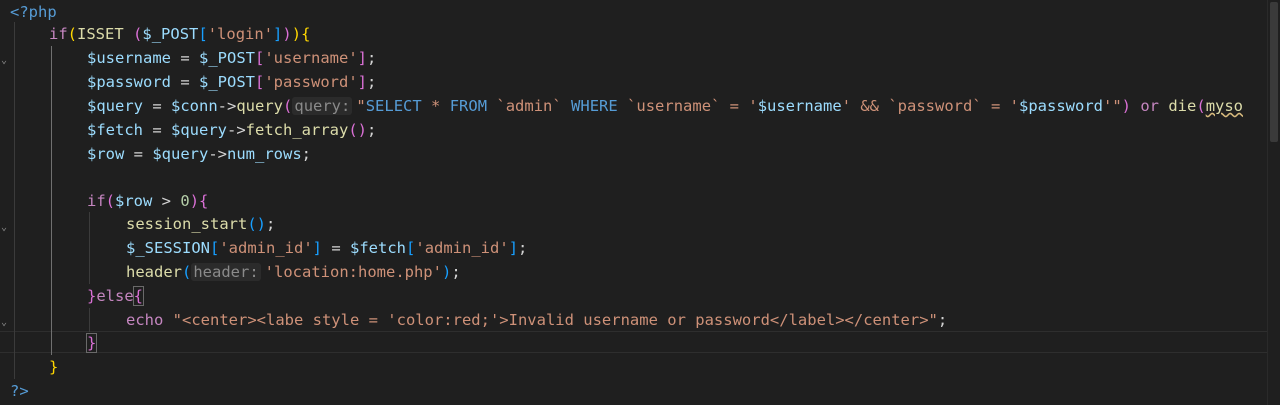 The height and width of the screenshot is (405, 1280). I want to click on code-line-15: }, so click(640, 343).